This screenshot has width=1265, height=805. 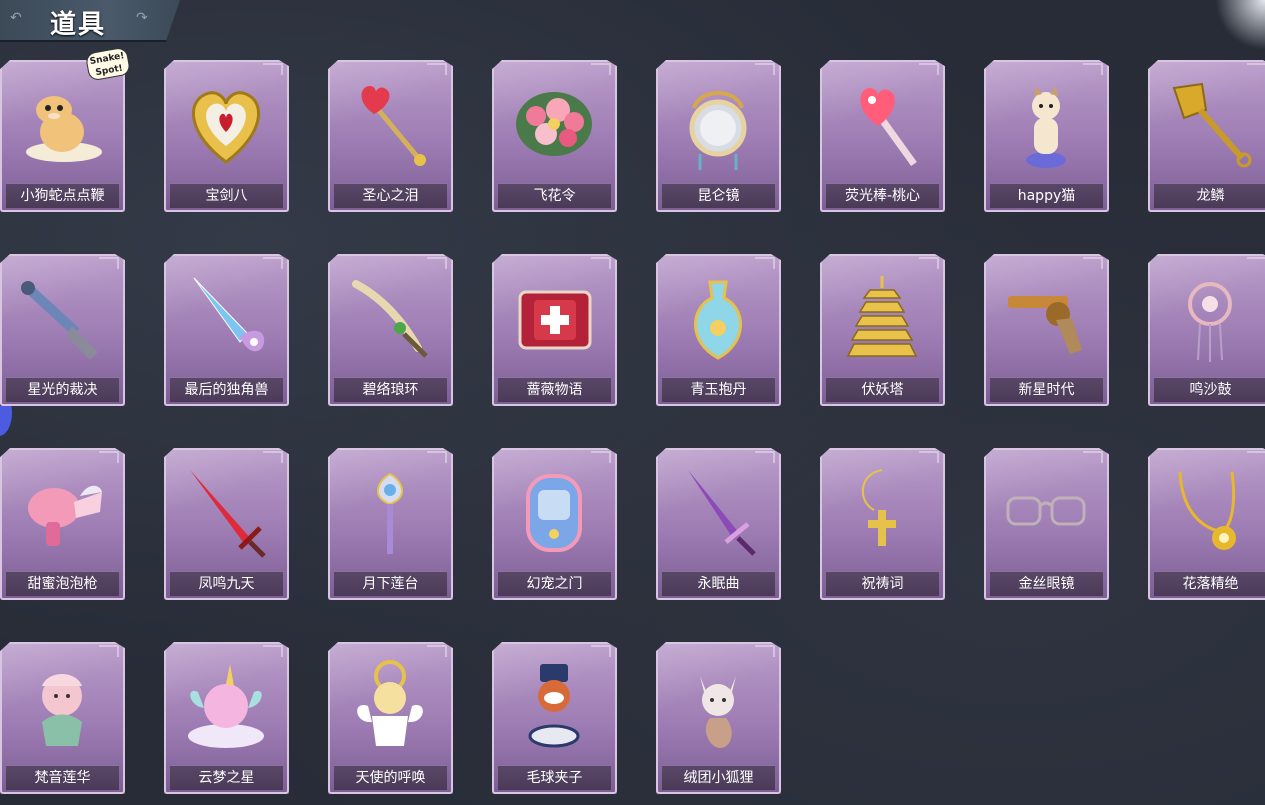 What do you see at coordinates (78, 25) in the screenshot?
I see `page-title: 道具` at bounding box center [78, 25].